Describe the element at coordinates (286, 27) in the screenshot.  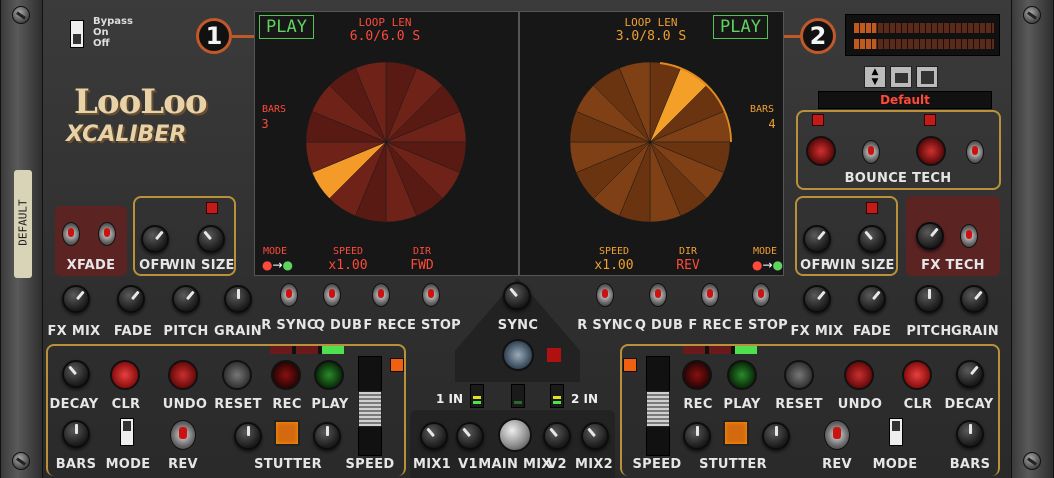
I see `deck1-play-status: PLAY` at that location.